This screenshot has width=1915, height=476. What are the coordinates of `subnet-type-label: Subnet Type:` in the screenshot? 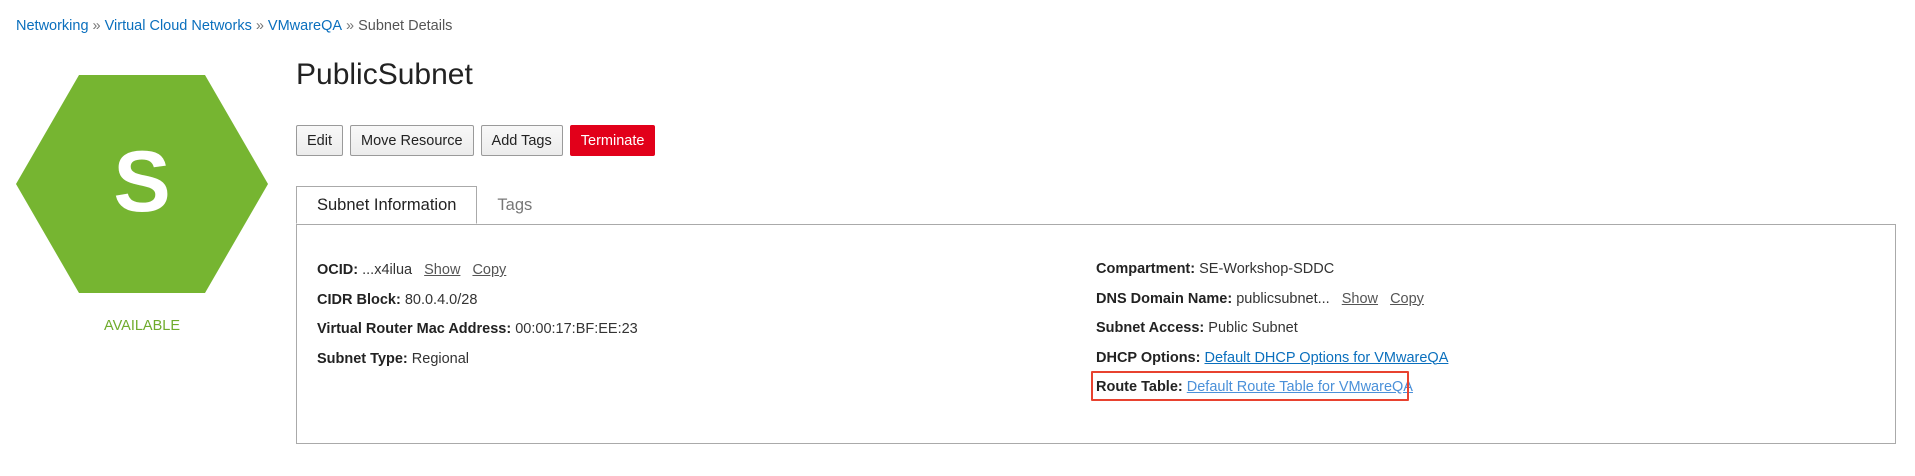 It's located at (362, 358).